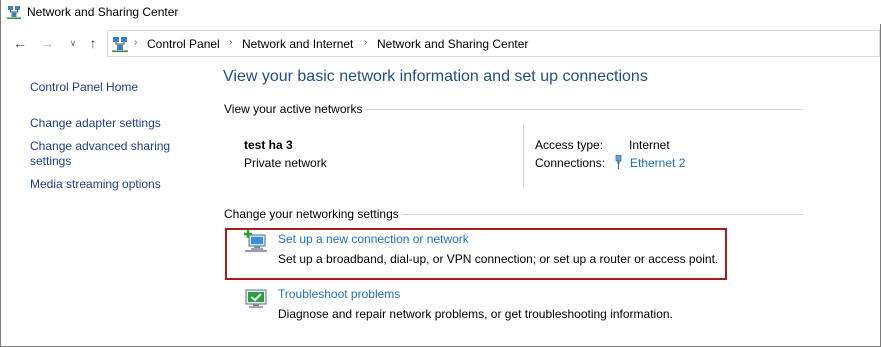 This screenshot has width=881, height=347. What do you see at coordinates (570, 163) in the screenshot?
I see `connections-label: Connections:` at bounding box center [570, 163].